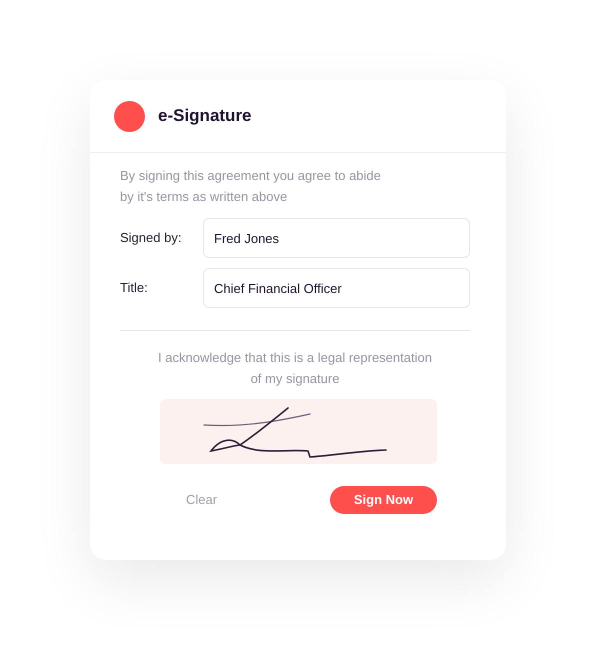 The width and height of the screenshot is (596, 660). What do you see at coordinates (336, 288) in the screenshot?
I see `input-field: Chief Financial Officer` at bounding box center [336, 288].